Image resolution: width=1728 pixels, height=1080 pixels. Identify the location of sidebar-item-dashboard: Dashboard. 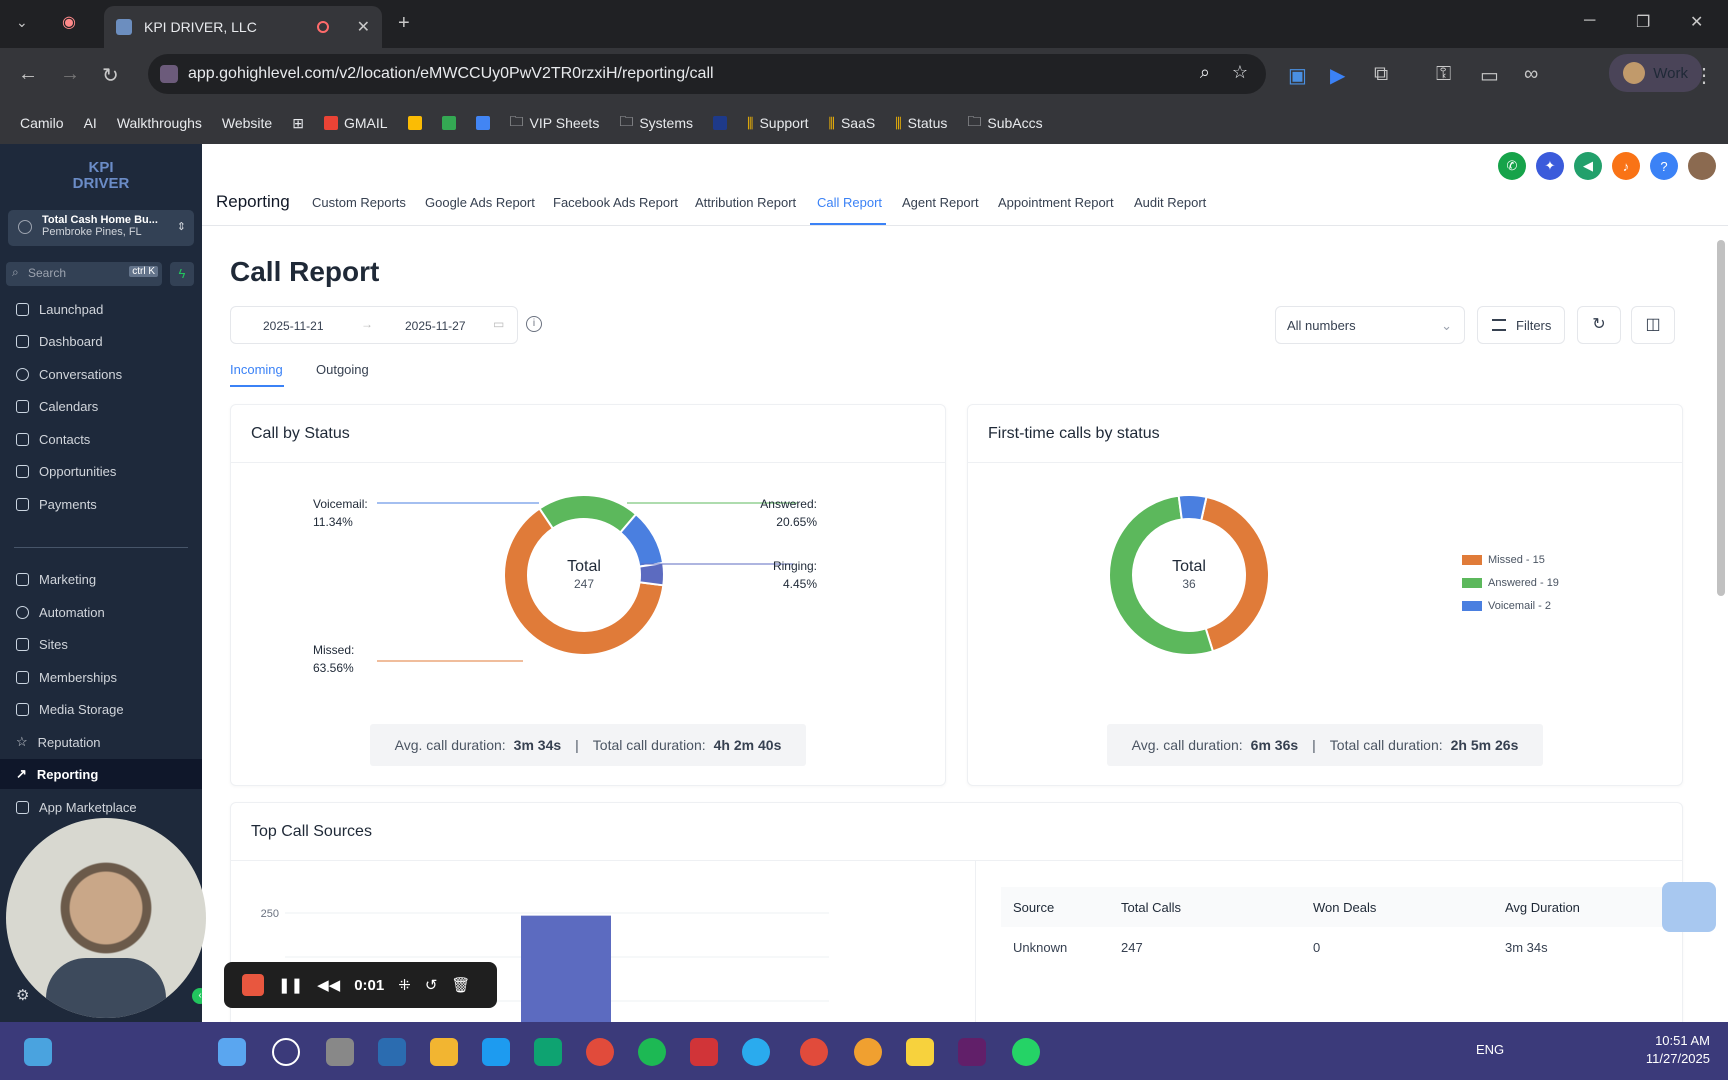
(101, 341).